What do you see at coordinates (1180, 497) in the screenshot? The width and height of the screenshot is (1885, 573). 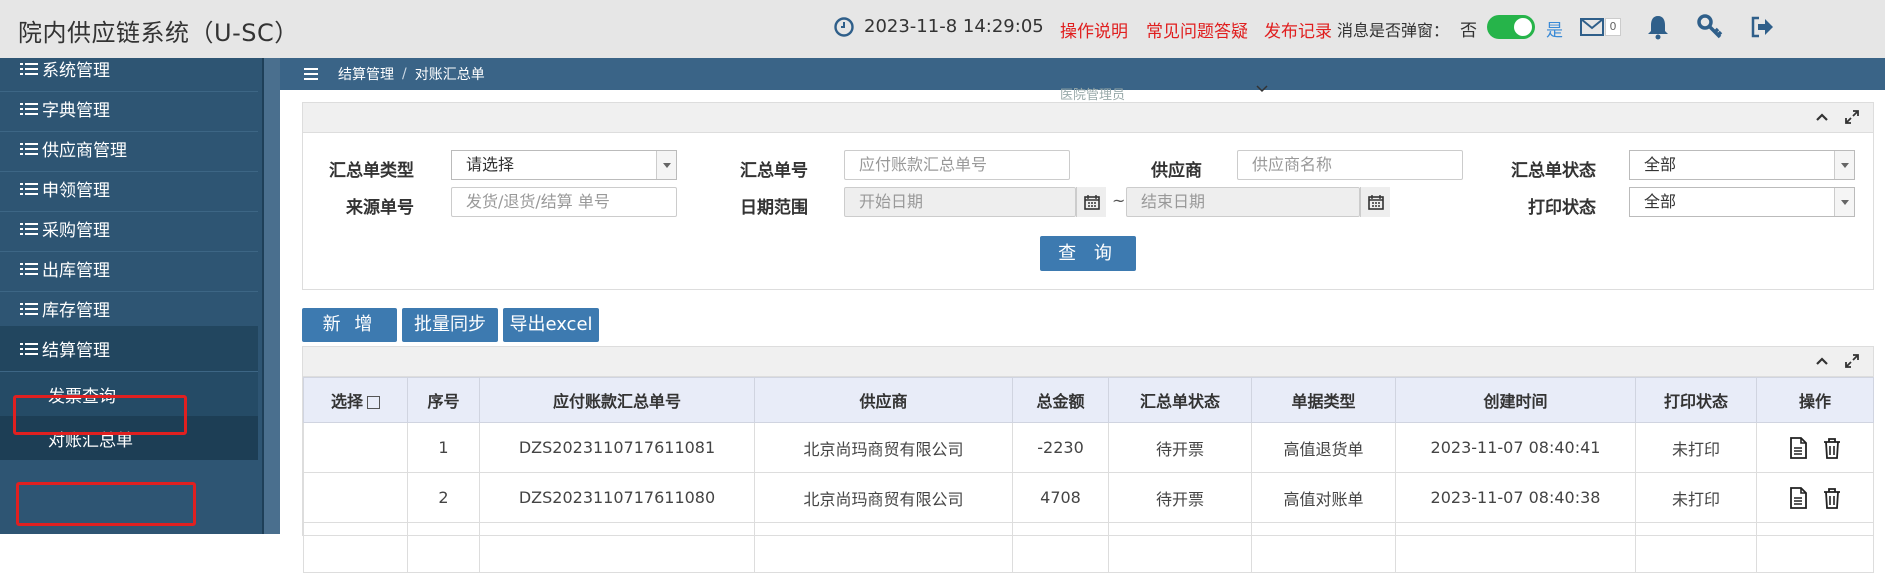 I see `status-cell: 待开票` at bounding box center [1180, 497].